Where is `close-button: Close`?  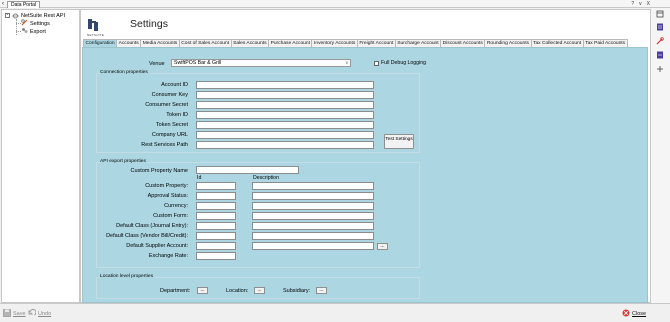 close-button: Close is located at coordinates (634, 314).